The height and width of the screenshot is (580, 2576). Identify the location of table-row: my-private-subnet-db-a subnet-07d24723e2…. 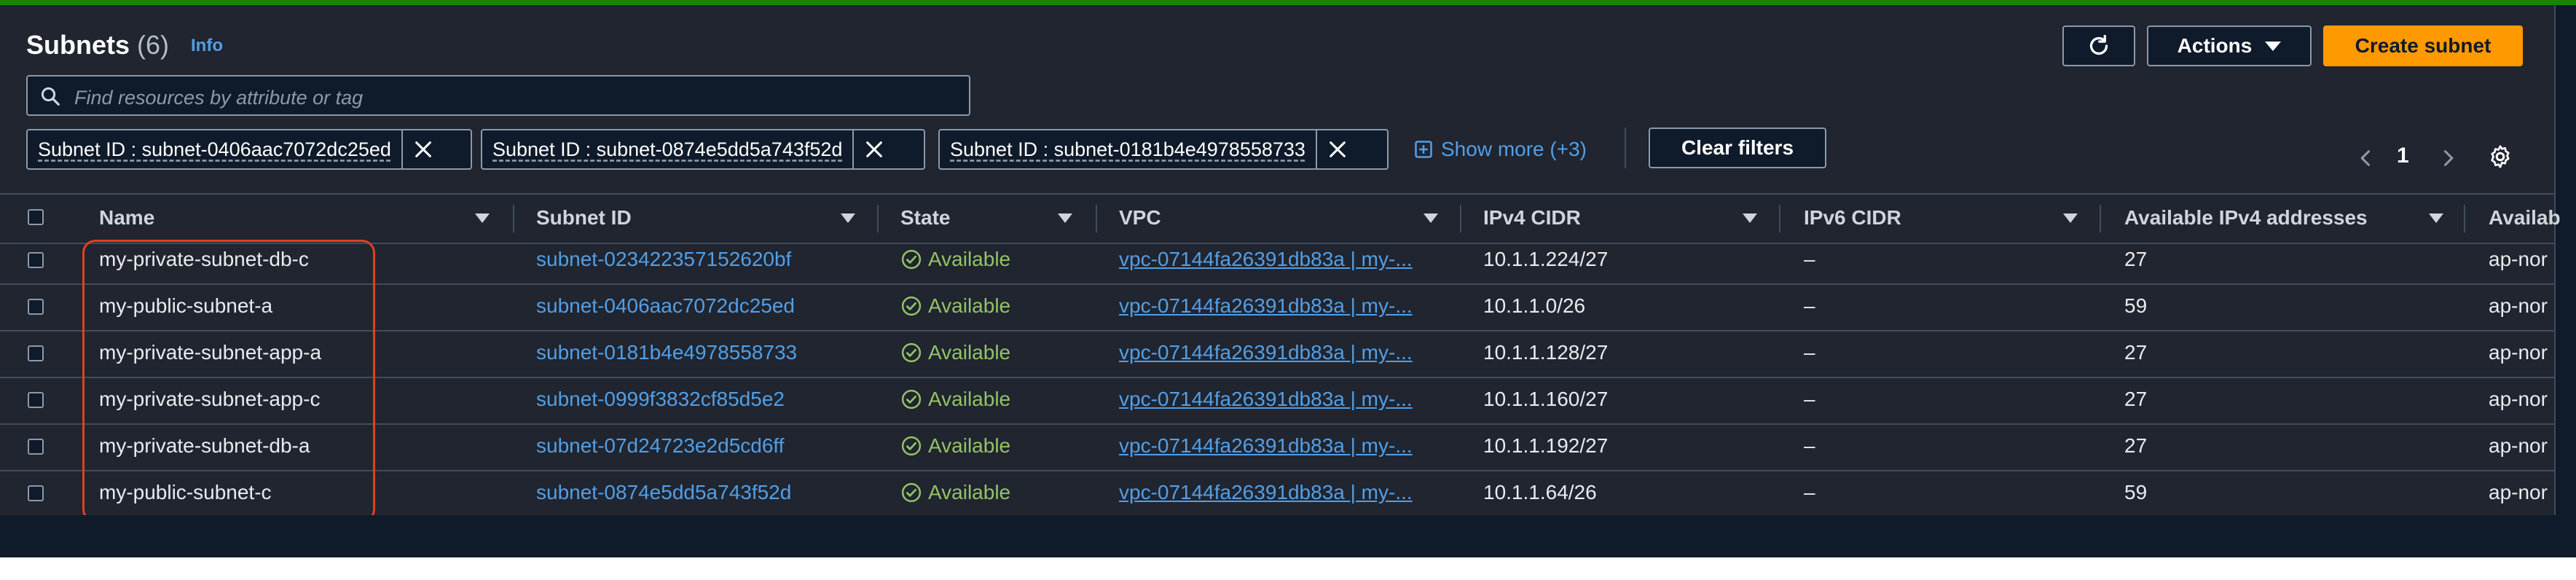
(1277, 447).